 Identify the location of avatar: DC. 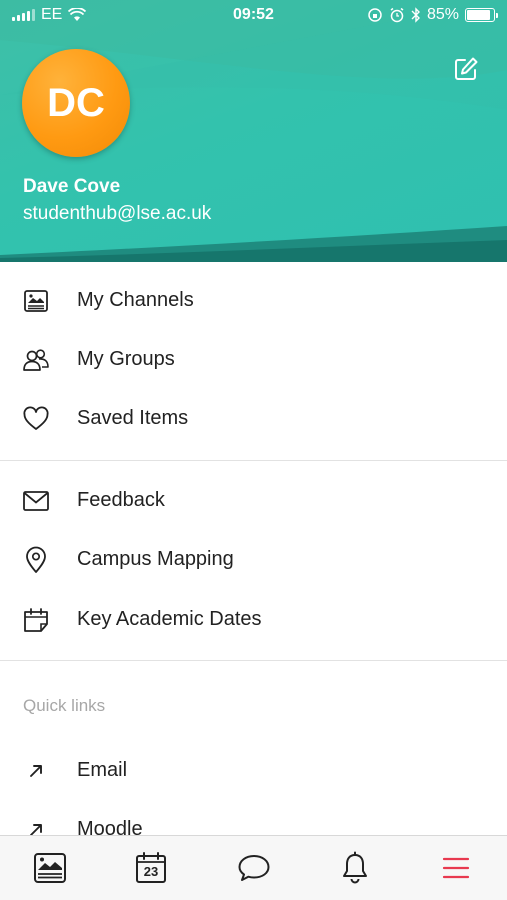
(76, 103).